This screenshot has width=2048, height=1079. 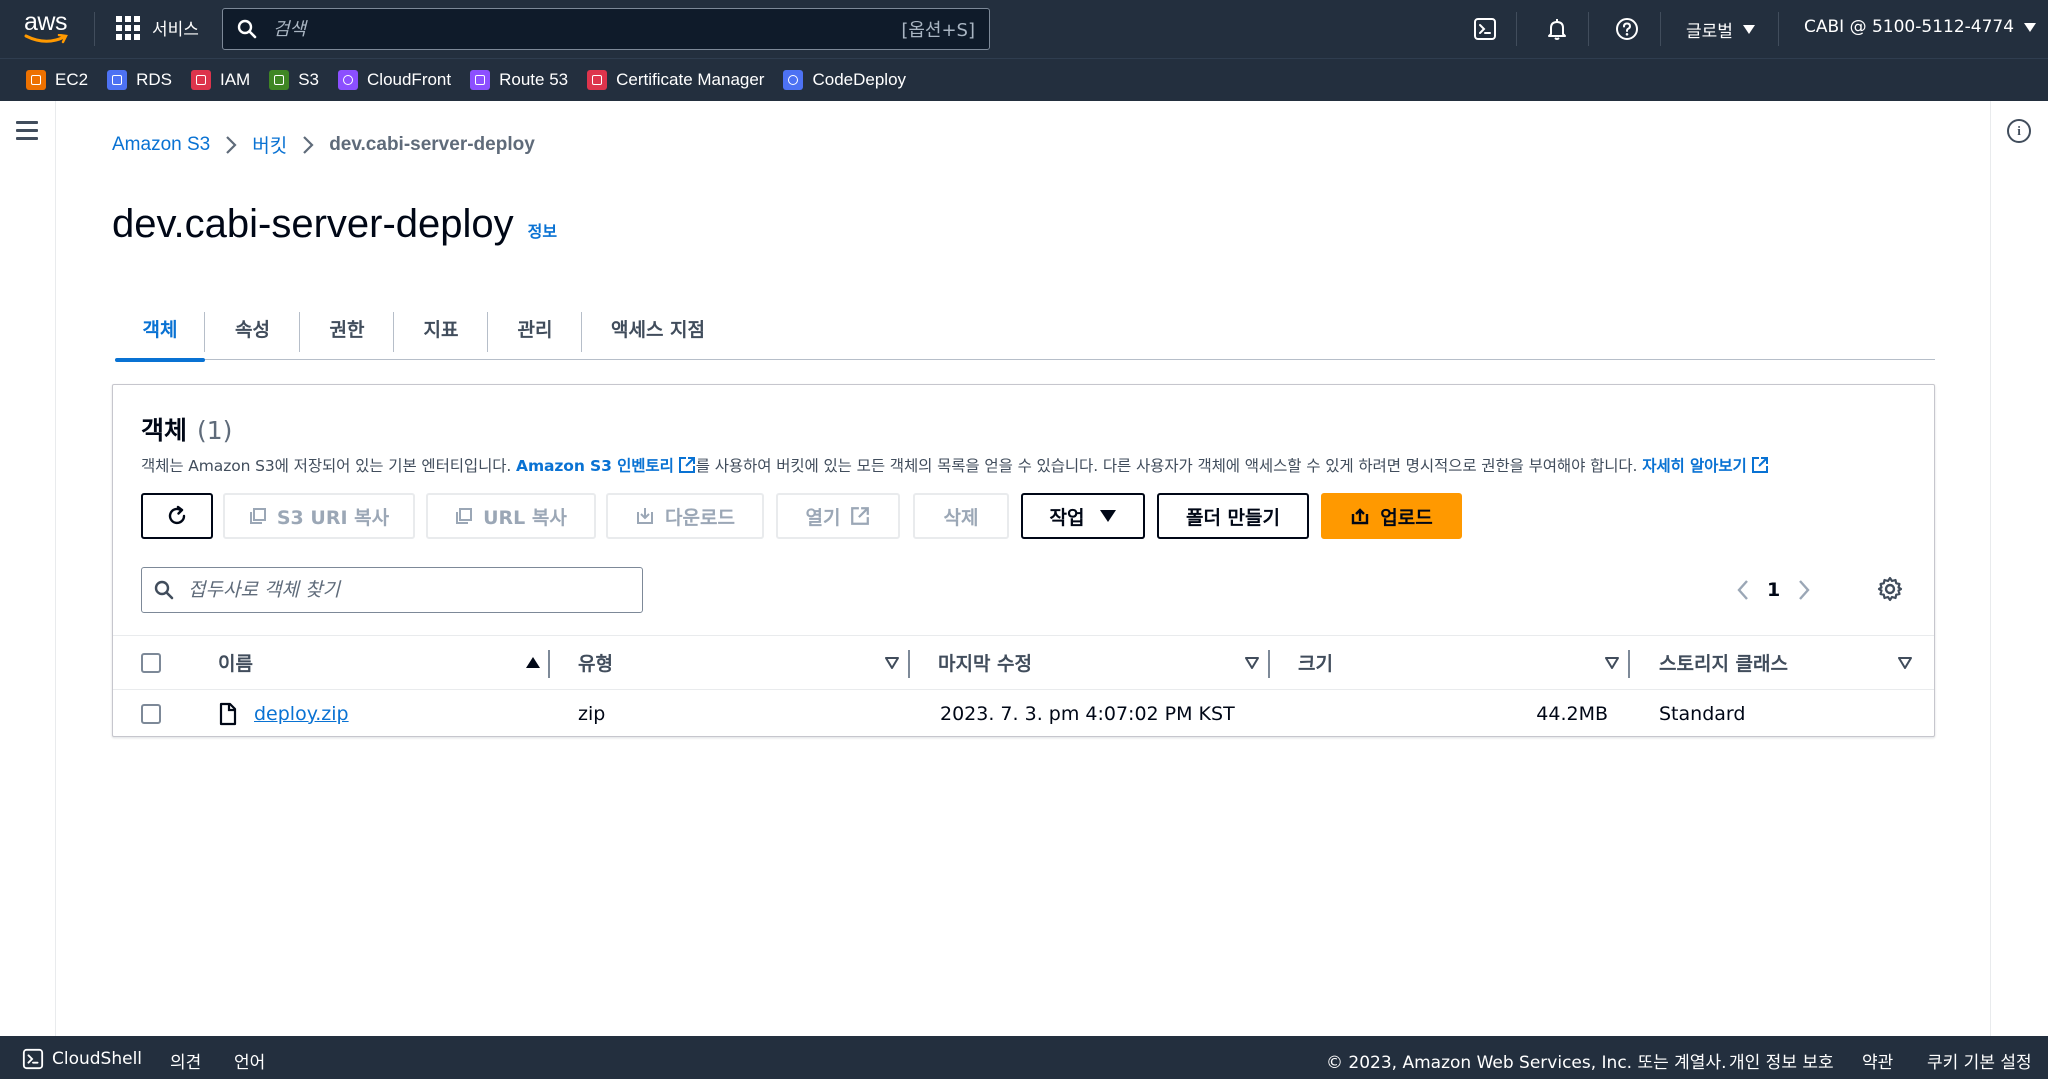 What do you see at coordinates (394, 80) in the screenshot?
I see `favorite-cloudfront: CloudFront` at bounding box center [394, 80].